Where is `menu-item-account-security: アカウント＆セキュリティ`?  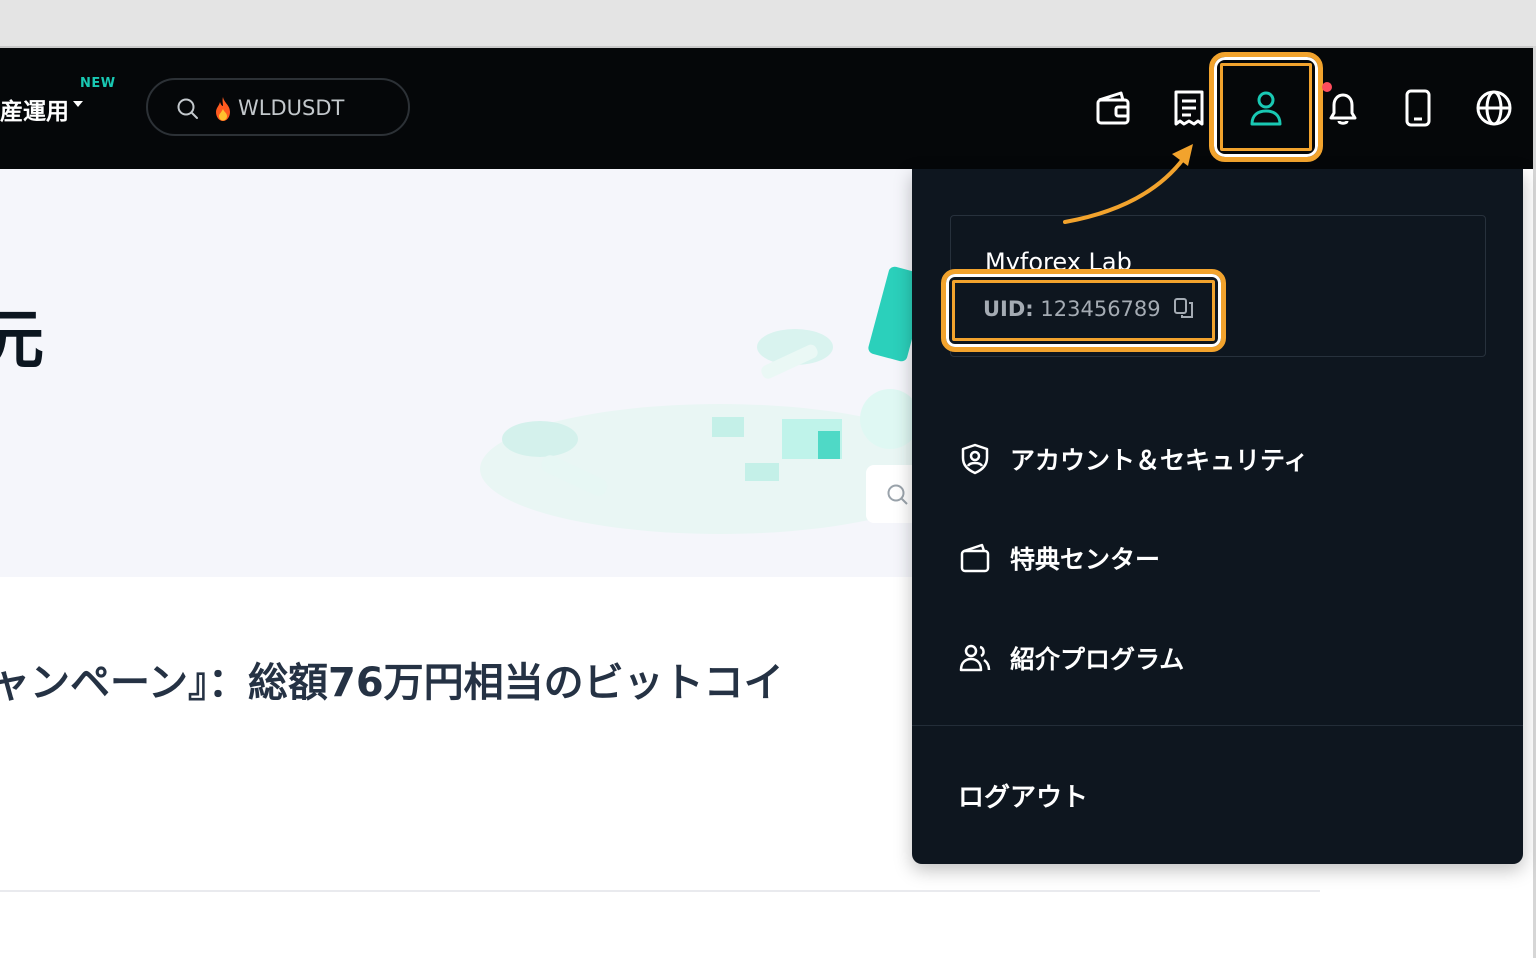
menu-item-account-security: アカウント＆セキュリティ is located at coordinates (1133, 459).